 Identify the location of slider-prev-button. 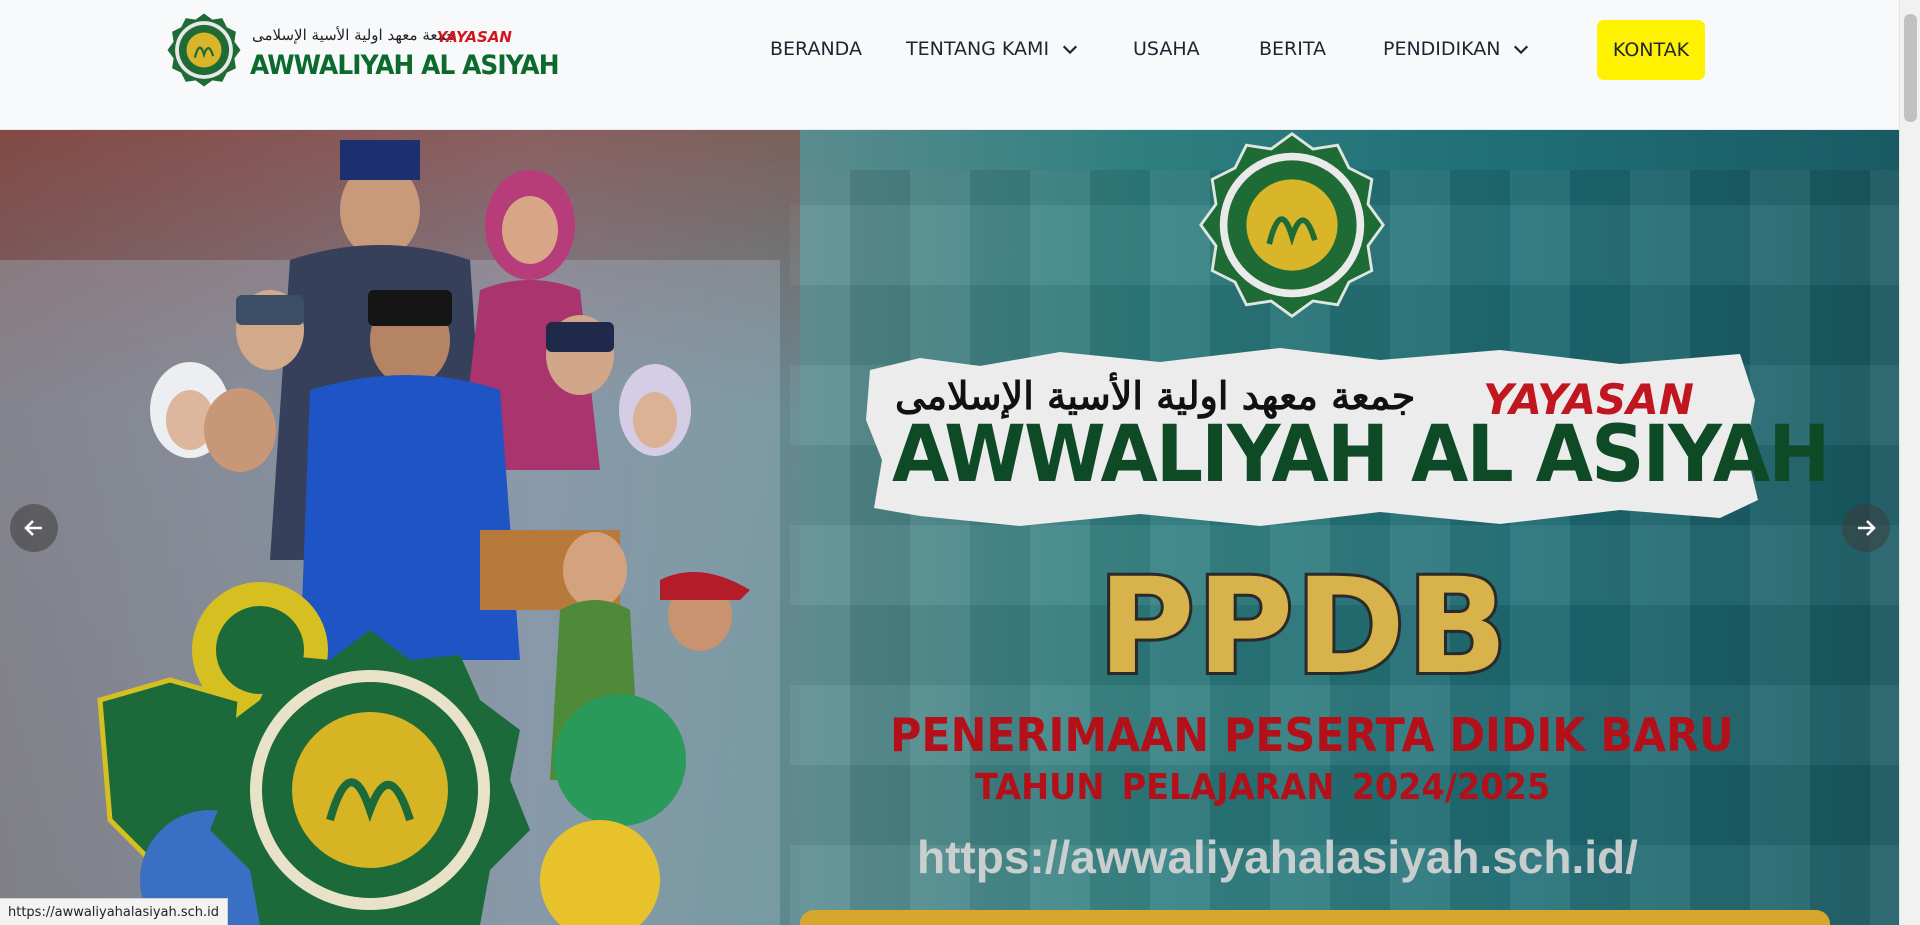
(34, 528).